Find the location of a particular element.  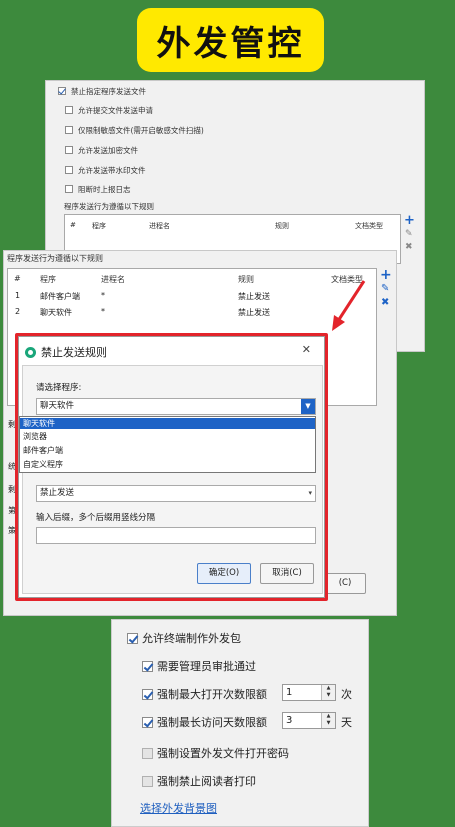

chevron-down-icon: ▼ is located at coordinates (308, 406).